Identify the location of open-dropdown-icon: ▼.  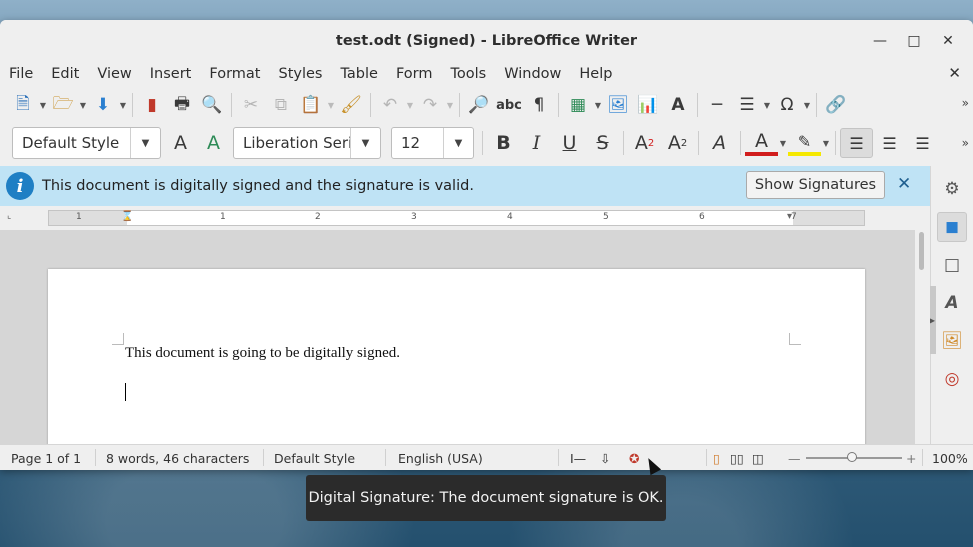
(83, 105).